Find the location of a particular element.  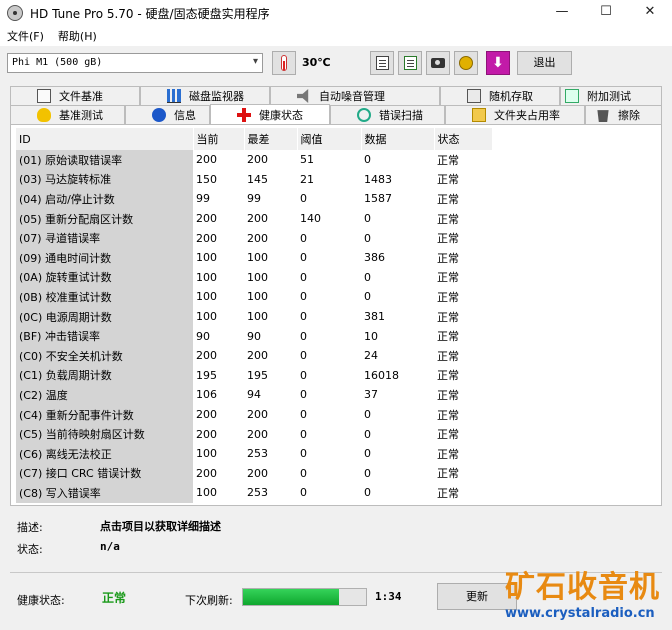

table-row: (C4) 重新分配事件计数 200 200 0 0 正常 is located at coordinates (254, 414).